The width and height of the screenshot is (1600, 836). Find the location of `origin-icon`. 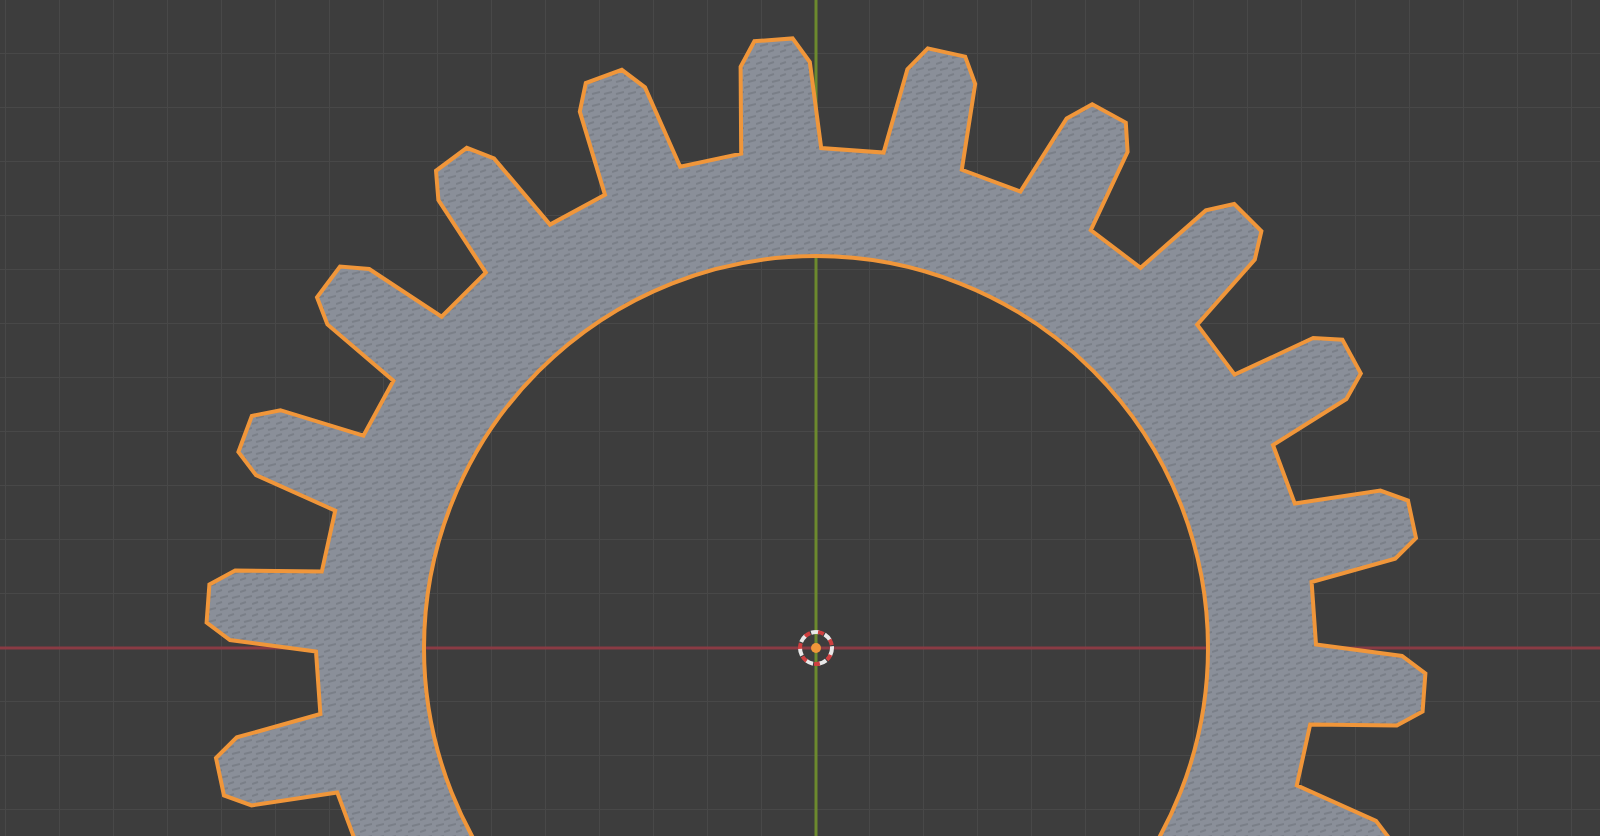

origin-icon is located at coordinates (816, 648).